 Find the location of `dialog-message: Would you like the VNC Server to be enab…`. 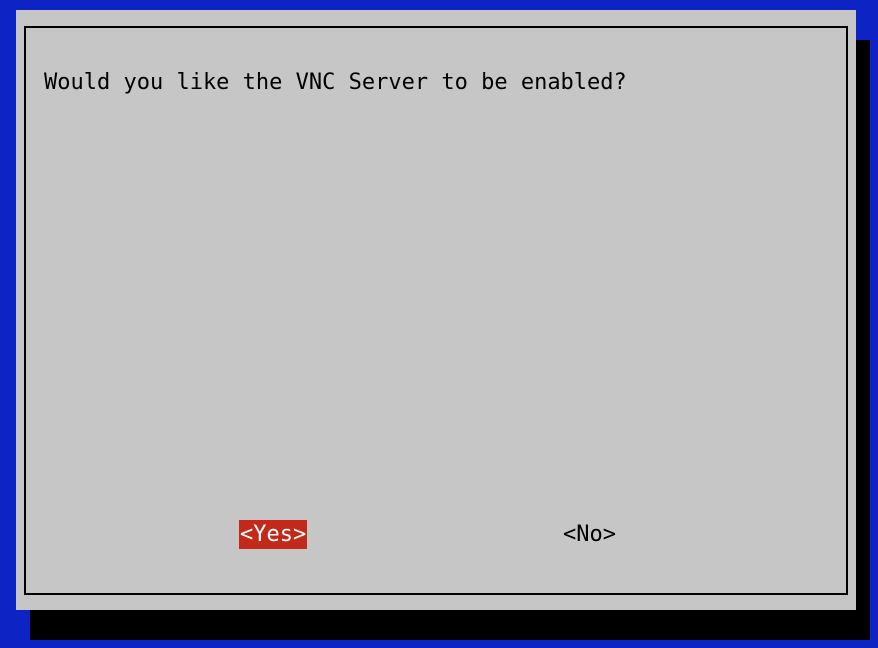

dialog-message: Would you like the VNC Server to be enab… is located at coordinates (335, 82).